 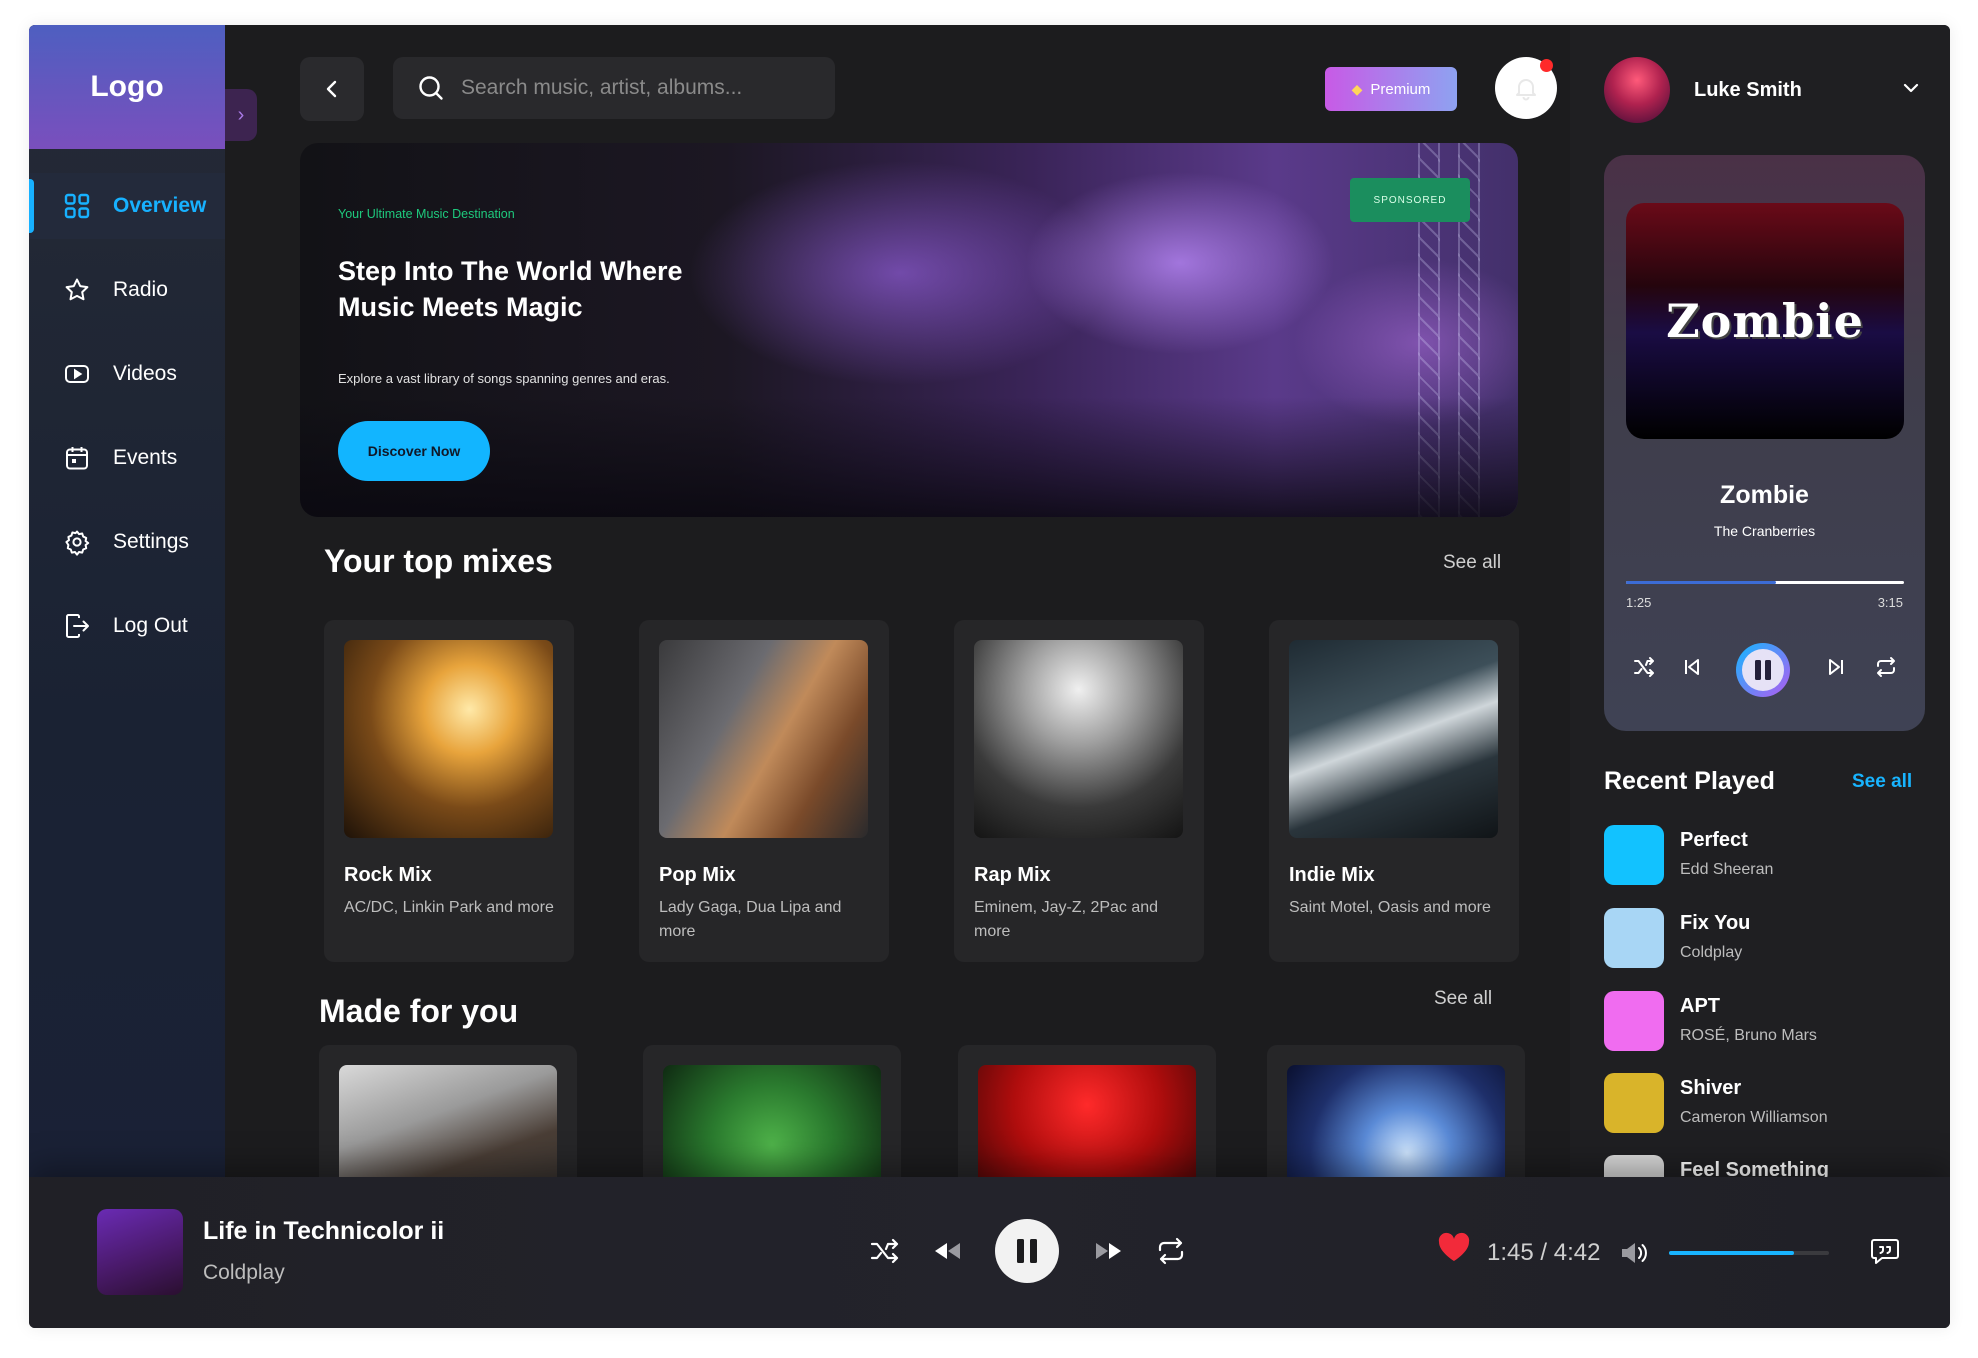 I want to click on made-for-you-title: Made for you, so click(x=419, y=1011).